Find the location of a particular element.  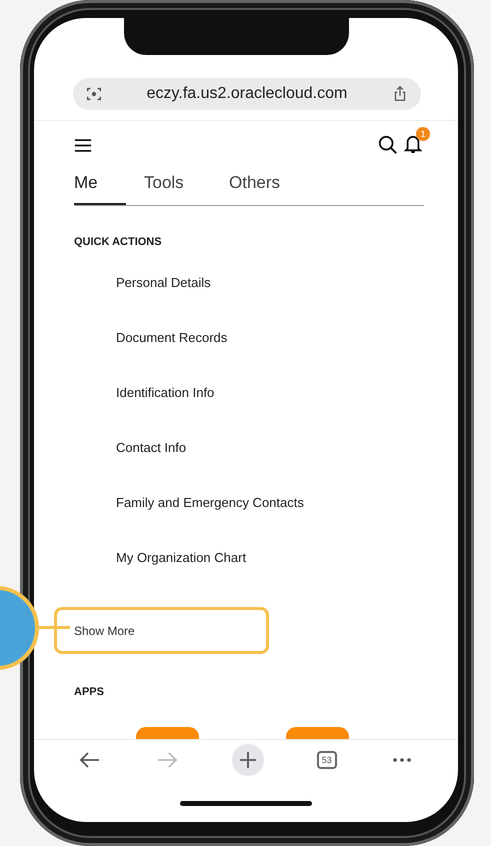

plus-icon is located at coordinates (248, 760).